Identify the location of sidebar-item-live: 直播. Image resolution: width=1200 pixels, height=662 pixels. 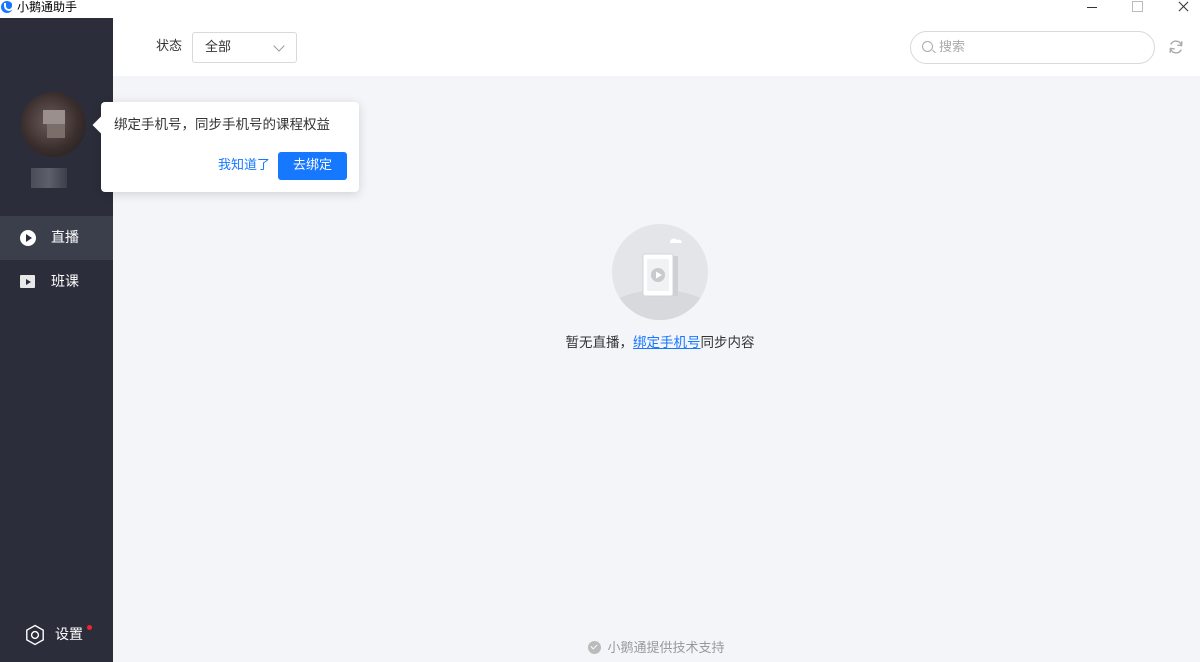
(56, 238).